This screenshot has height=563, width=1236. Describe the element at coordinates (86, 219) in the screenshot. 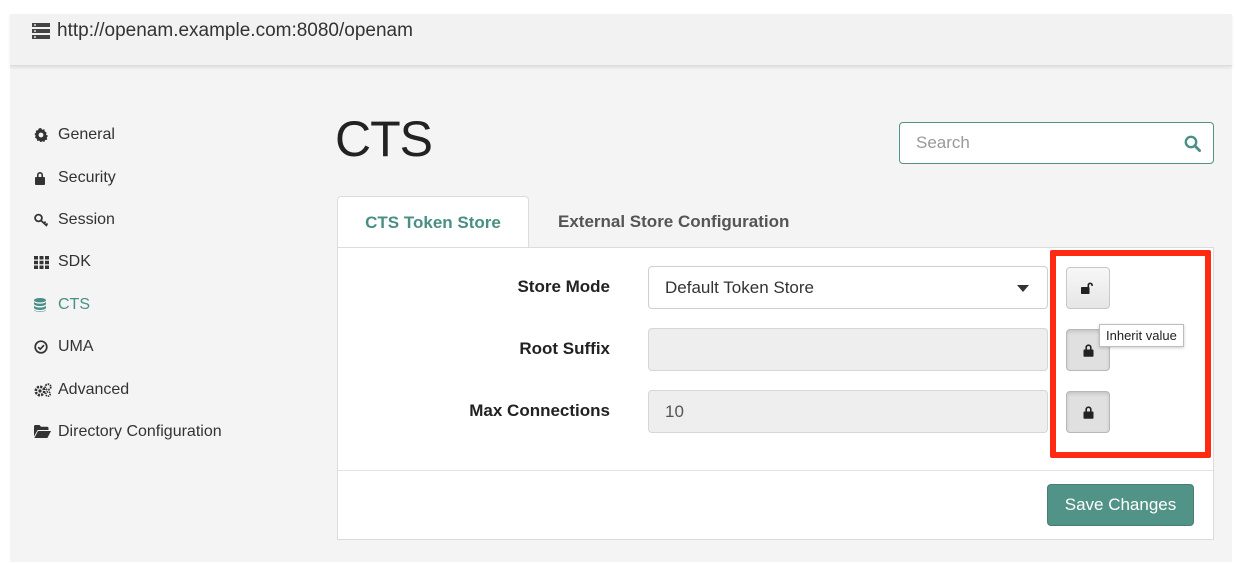

I see `sidebar-item-label: Session` at that location.